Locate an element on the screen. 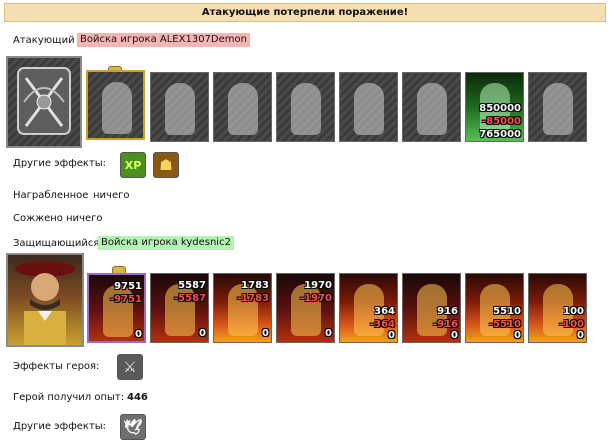 The image size is (615, 446). hero-xp-label: Герой получил опыт: is located at coordinates (69, 397).